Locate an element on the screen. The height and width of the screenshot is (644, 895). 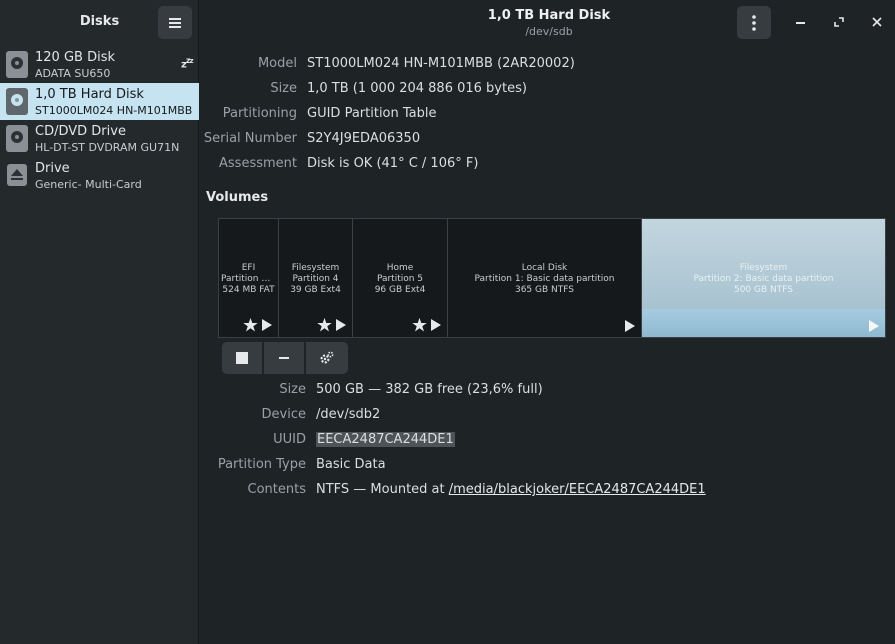
volumes-heading: Volumes is located at coordinates (237, 197).